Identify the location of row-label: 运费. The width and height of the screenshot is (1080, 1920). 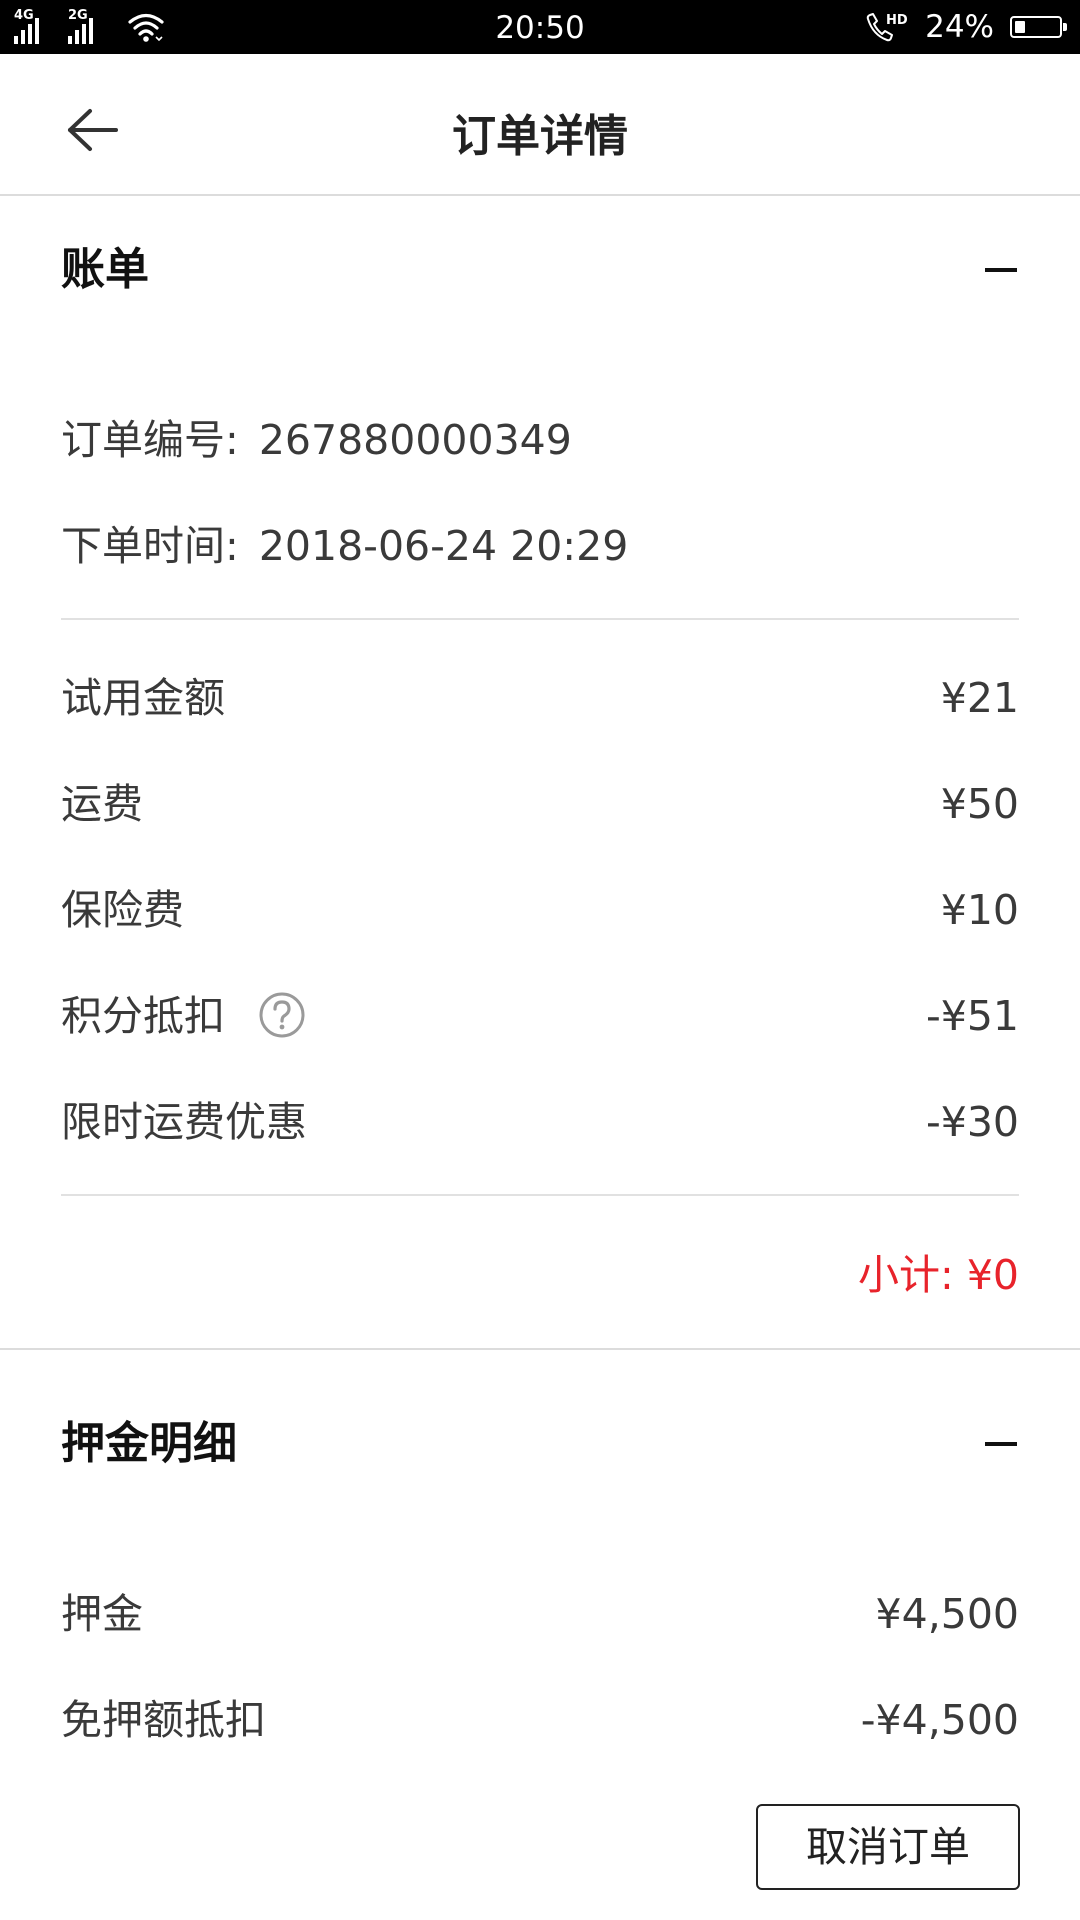
(102, 804).